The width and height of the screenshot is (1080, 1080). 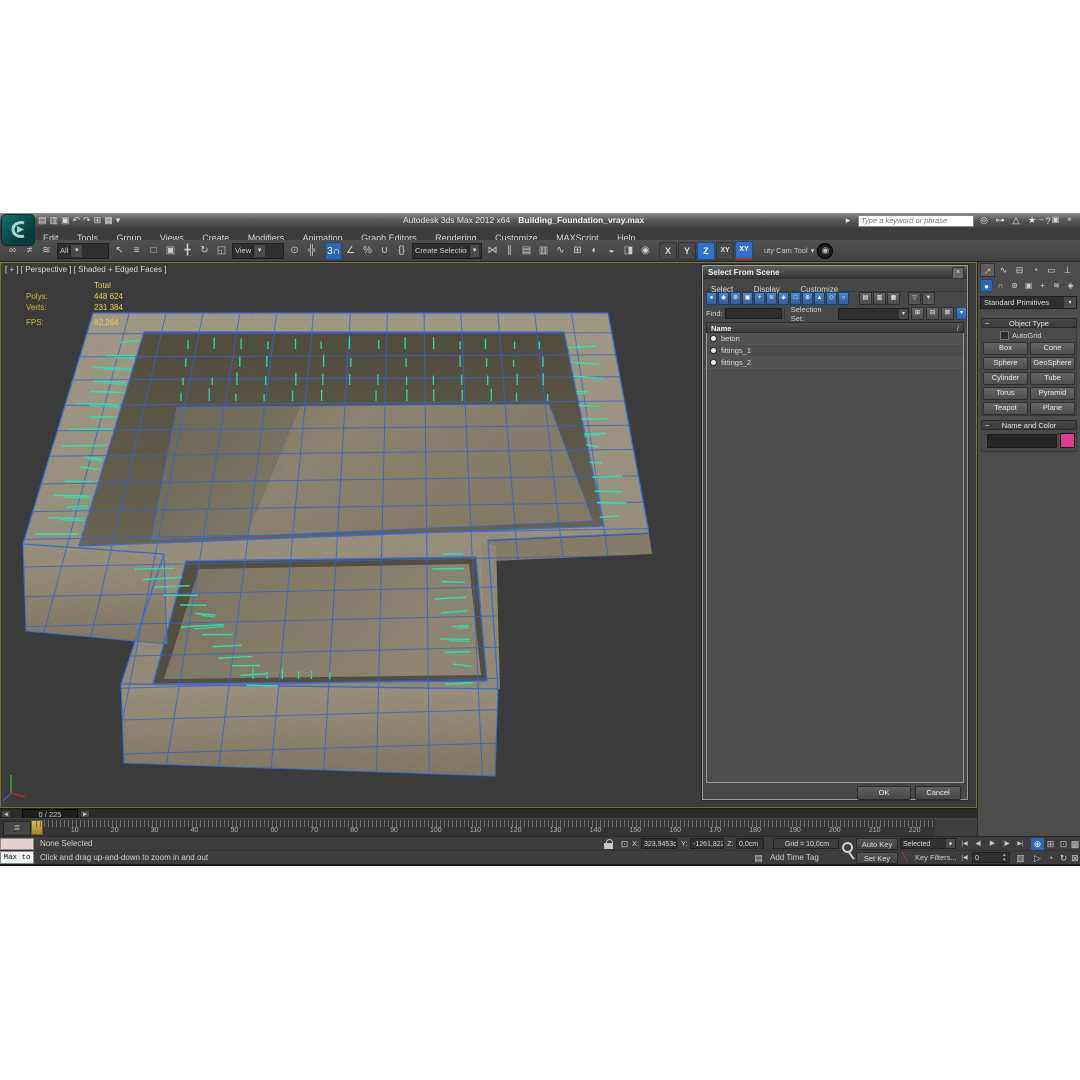 I want to click on curve-editor-icon: ∿, so click(x=560, y=251).